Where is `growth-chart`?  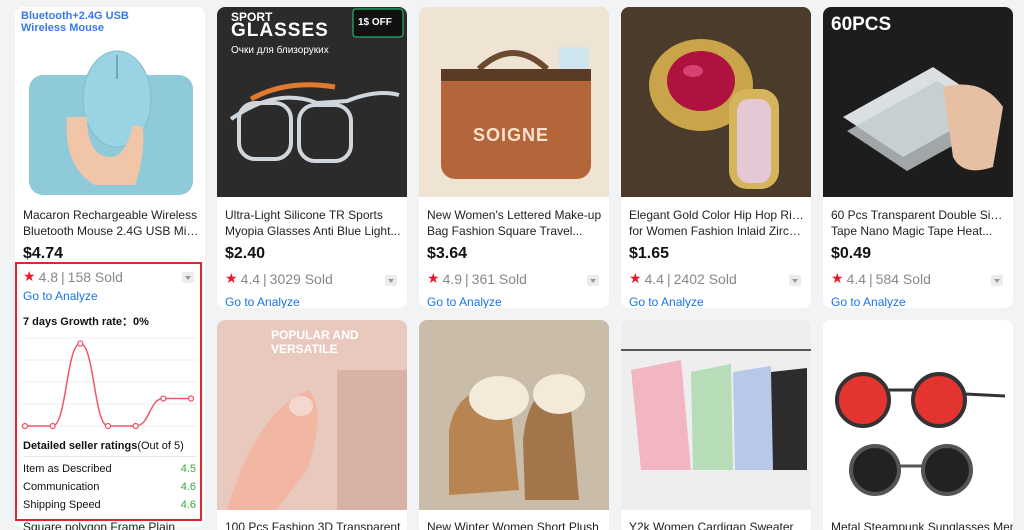 growth-chart is located at coordinates (109, 383).